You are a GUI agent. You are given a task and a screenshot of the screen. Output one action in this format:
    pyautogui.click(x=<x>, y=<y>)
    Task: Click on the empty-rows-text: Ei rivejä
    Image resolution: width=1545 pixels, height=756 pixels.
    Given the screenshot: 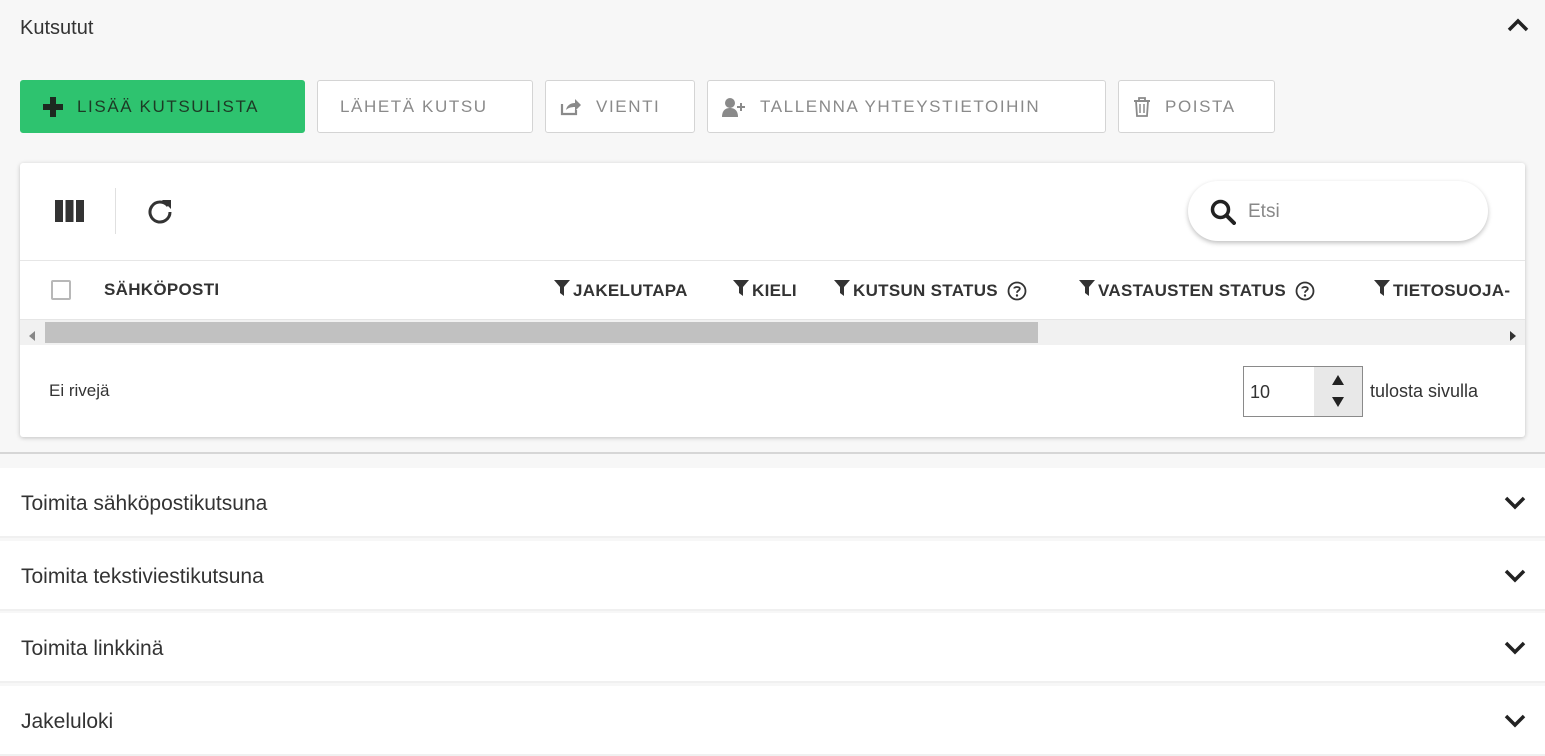 What is the action you would take?
    pyautogui.click(x=79, y=390)
    